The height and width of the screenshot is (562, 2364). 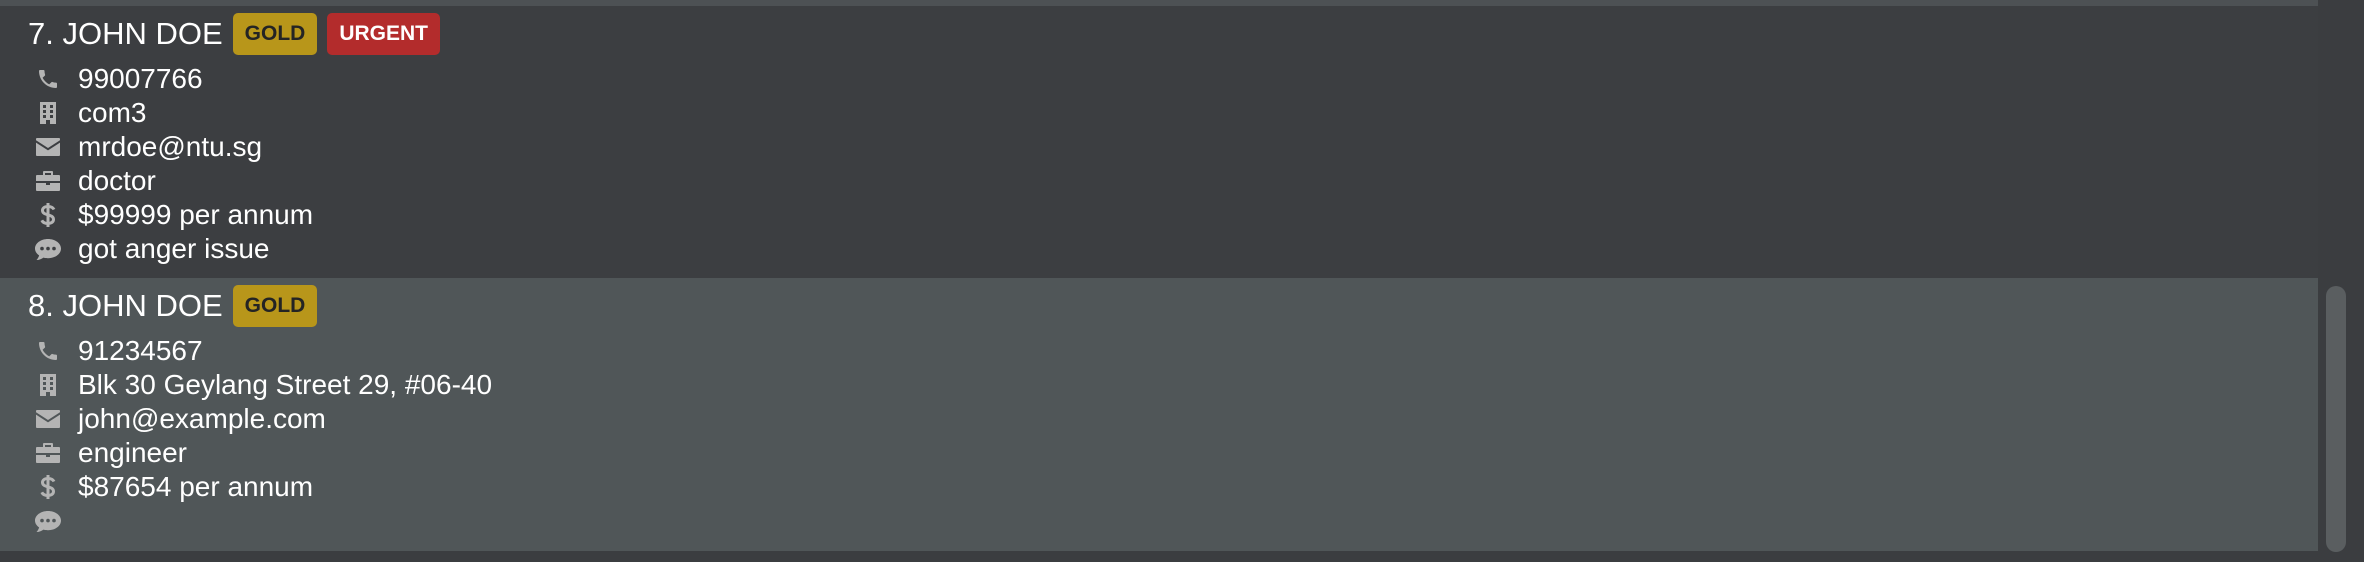 I want to click on phone-value: 99007766, so click(x=140, y=78).